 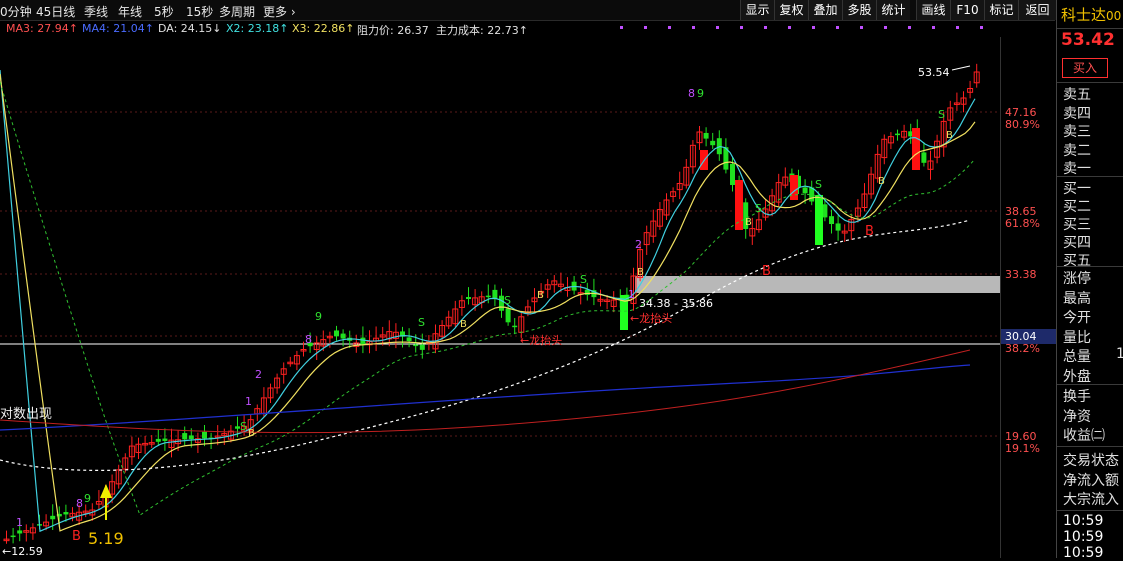 What do you see at coordinates (1091, 15) in the screenshot?
I see `stock-name: 科士达00` at bounding box center [1091, 15].